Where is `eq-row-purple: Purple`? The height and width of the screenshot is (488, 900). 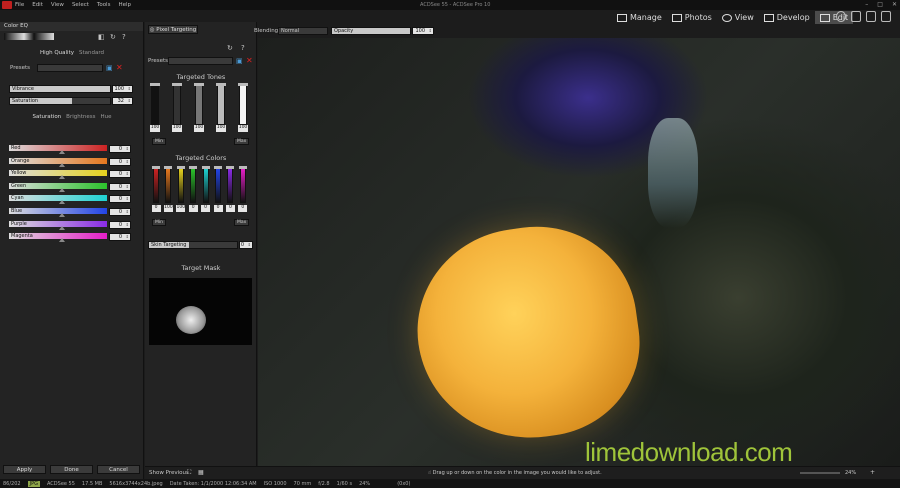 eq-row-purple: Purple is located at coordinates (58, 225).